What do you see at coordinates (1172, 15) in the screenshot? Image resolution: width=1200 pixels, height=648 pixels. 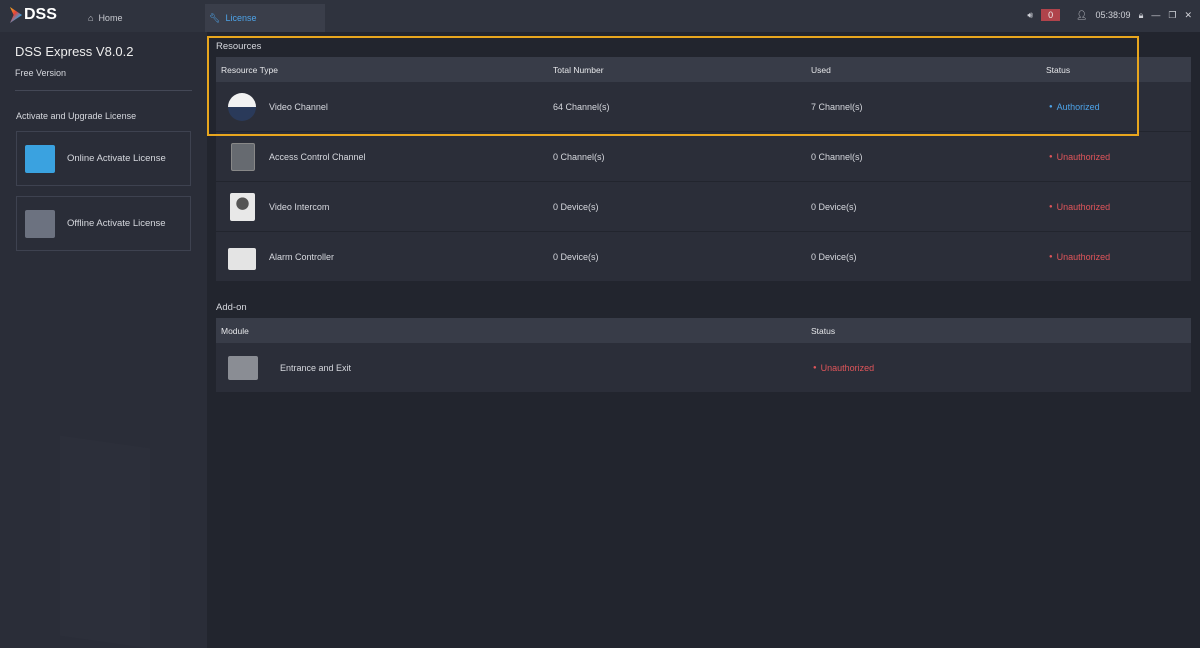 I see `restore-icon: ❐` at bounding box center [1172, 15].